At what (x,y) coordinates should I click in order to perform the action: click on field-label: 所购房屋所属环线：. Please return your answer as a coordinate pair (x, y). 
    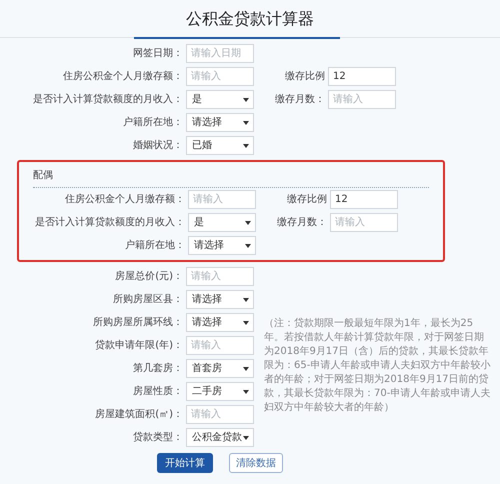
    Looking at the image, I should click on (138, 323).